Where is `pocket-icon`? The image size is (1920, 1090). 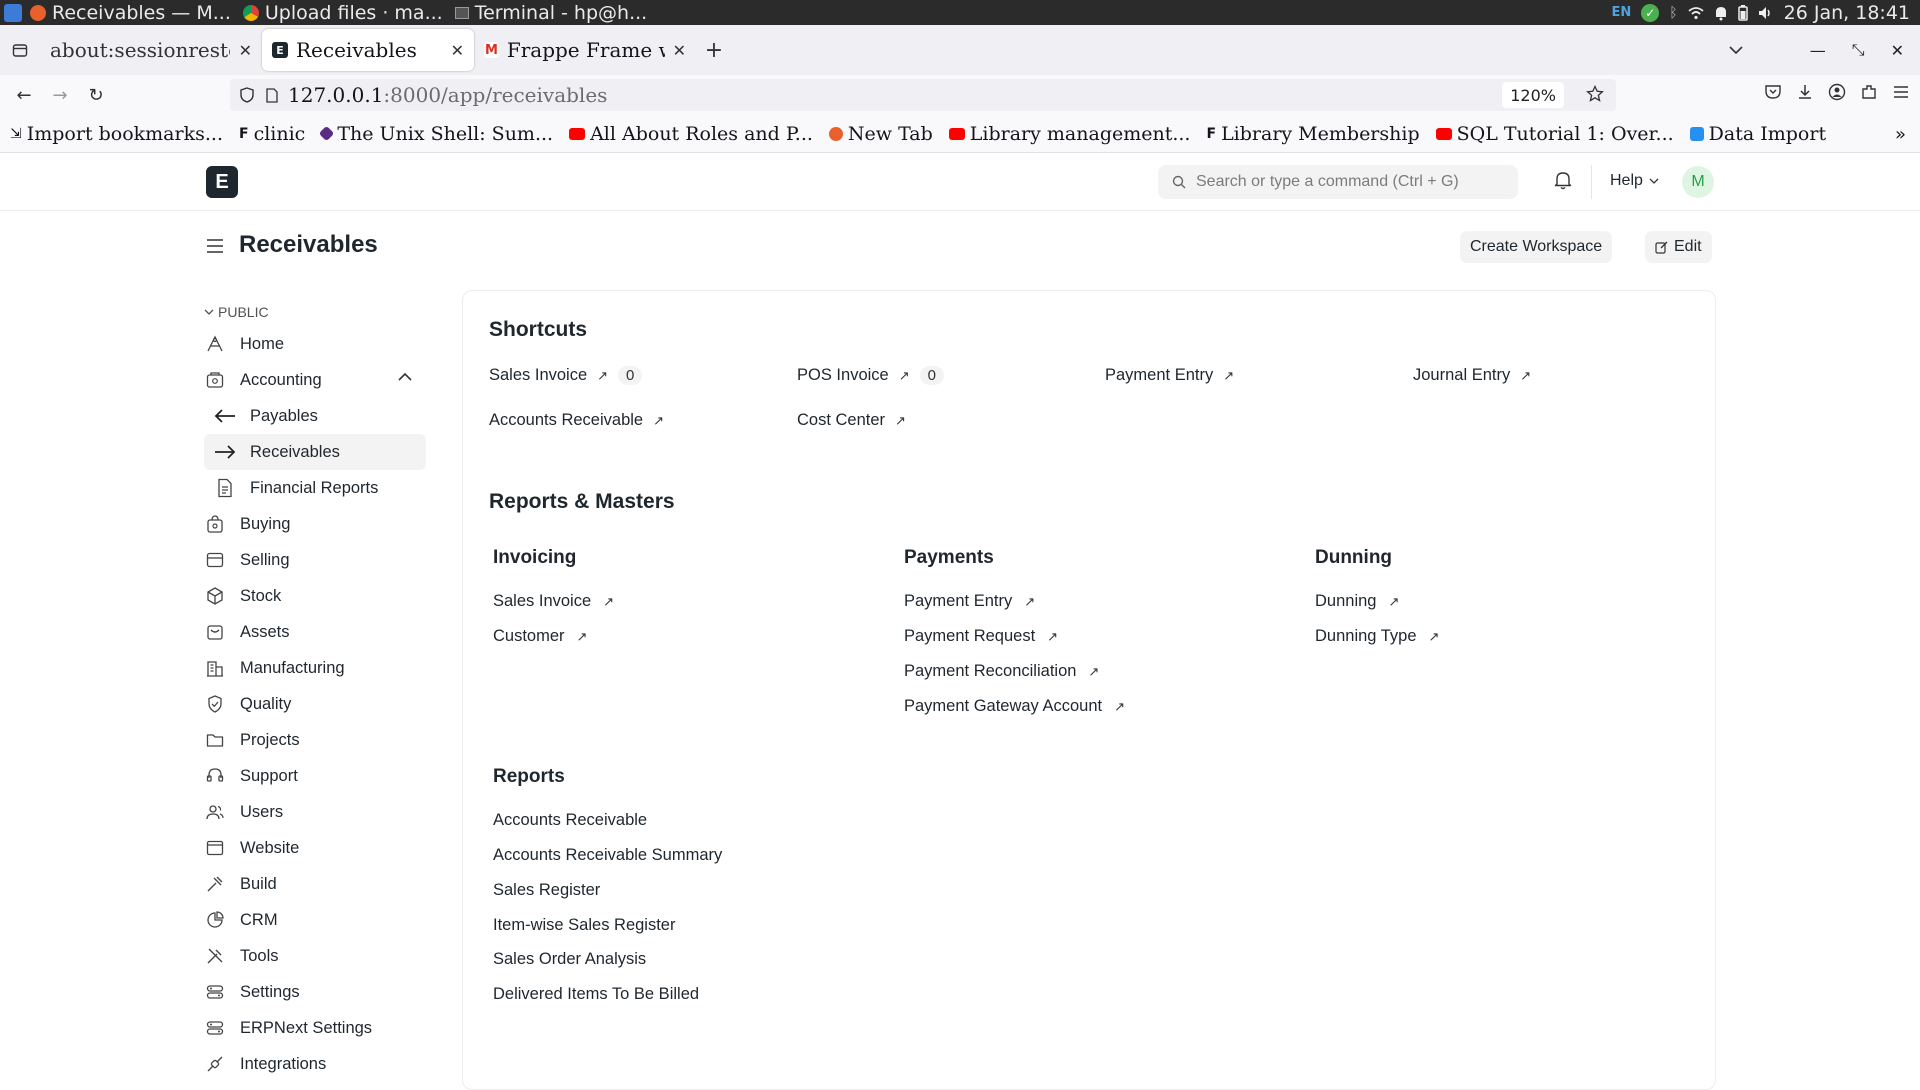 pocket-icon is located at coordinates (1773, 92).